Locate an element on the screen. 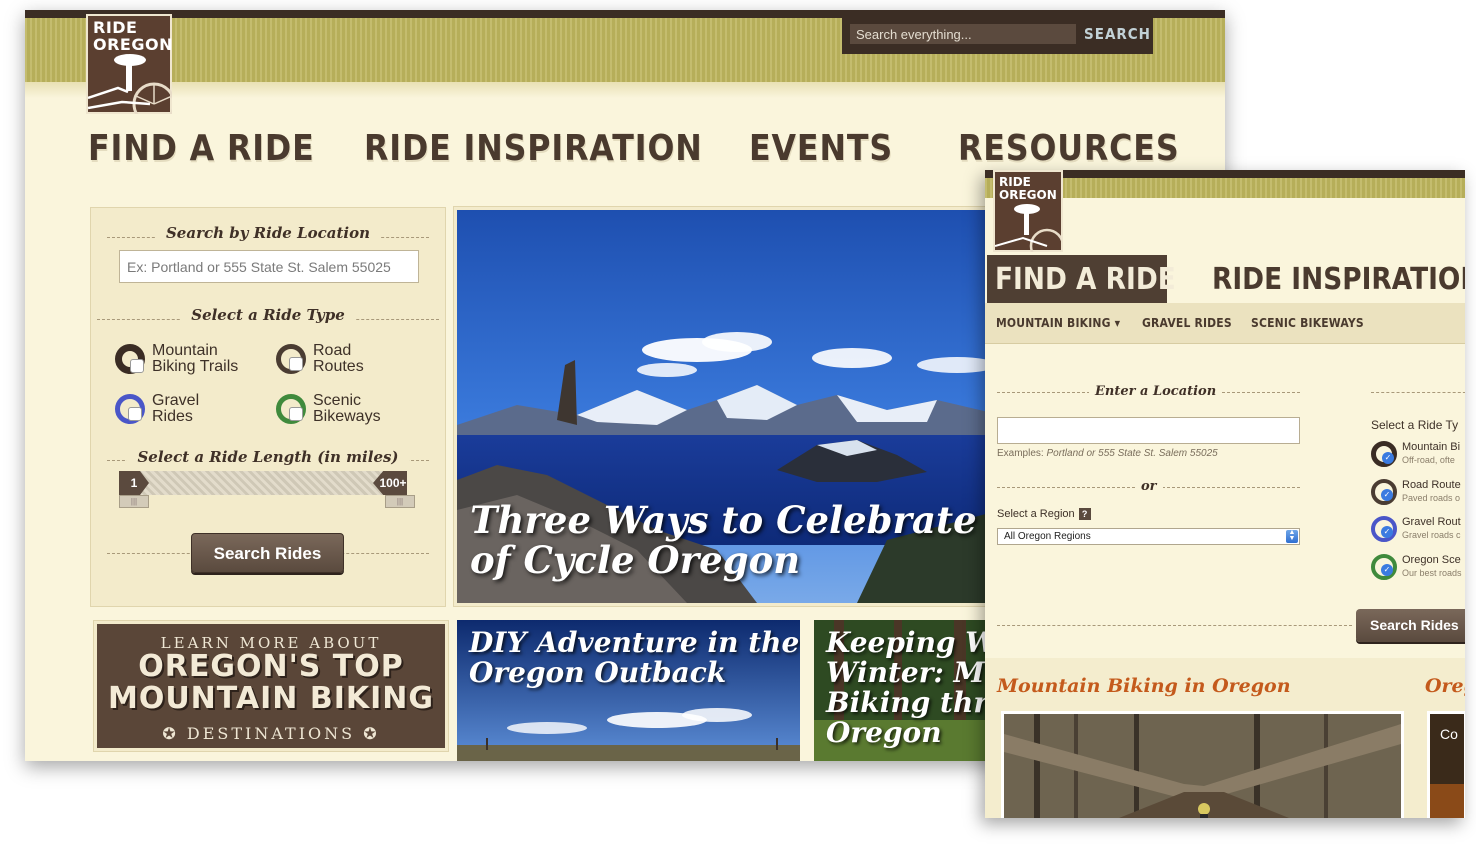  tile-keeping-winter: Keeping W Winter: Mo Biking thro Oregon is located at coordinates (914, 690).